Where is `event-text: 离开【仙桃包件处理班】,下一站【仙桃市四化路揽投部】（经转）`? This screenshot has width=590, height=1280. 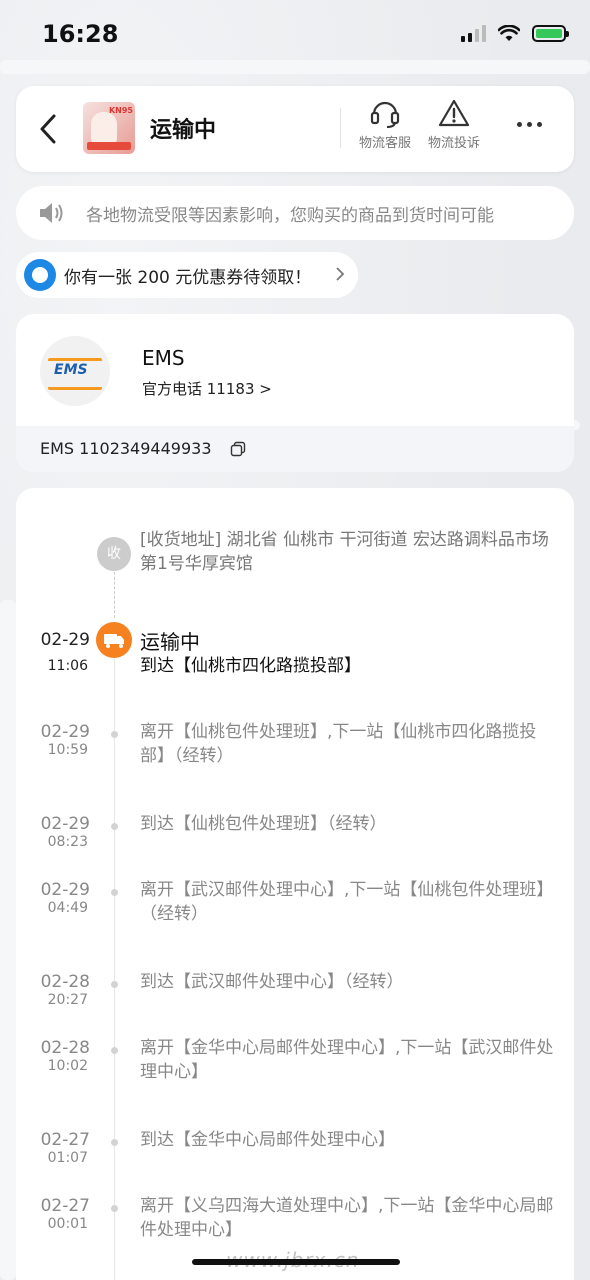 event-text: 离开【仙桃包件处理班】,下一站【仙桃市四化路揽投部】（经转） is located at coordinates (338, 744).